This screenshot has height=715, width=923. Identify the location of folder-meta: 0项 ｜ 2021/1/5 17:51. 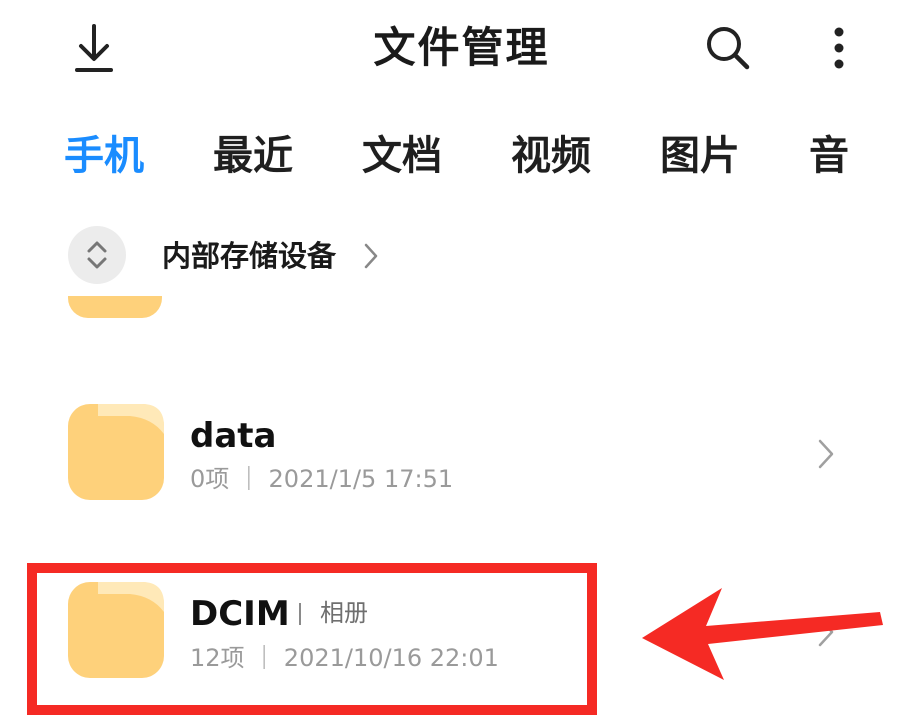
(322, 479).